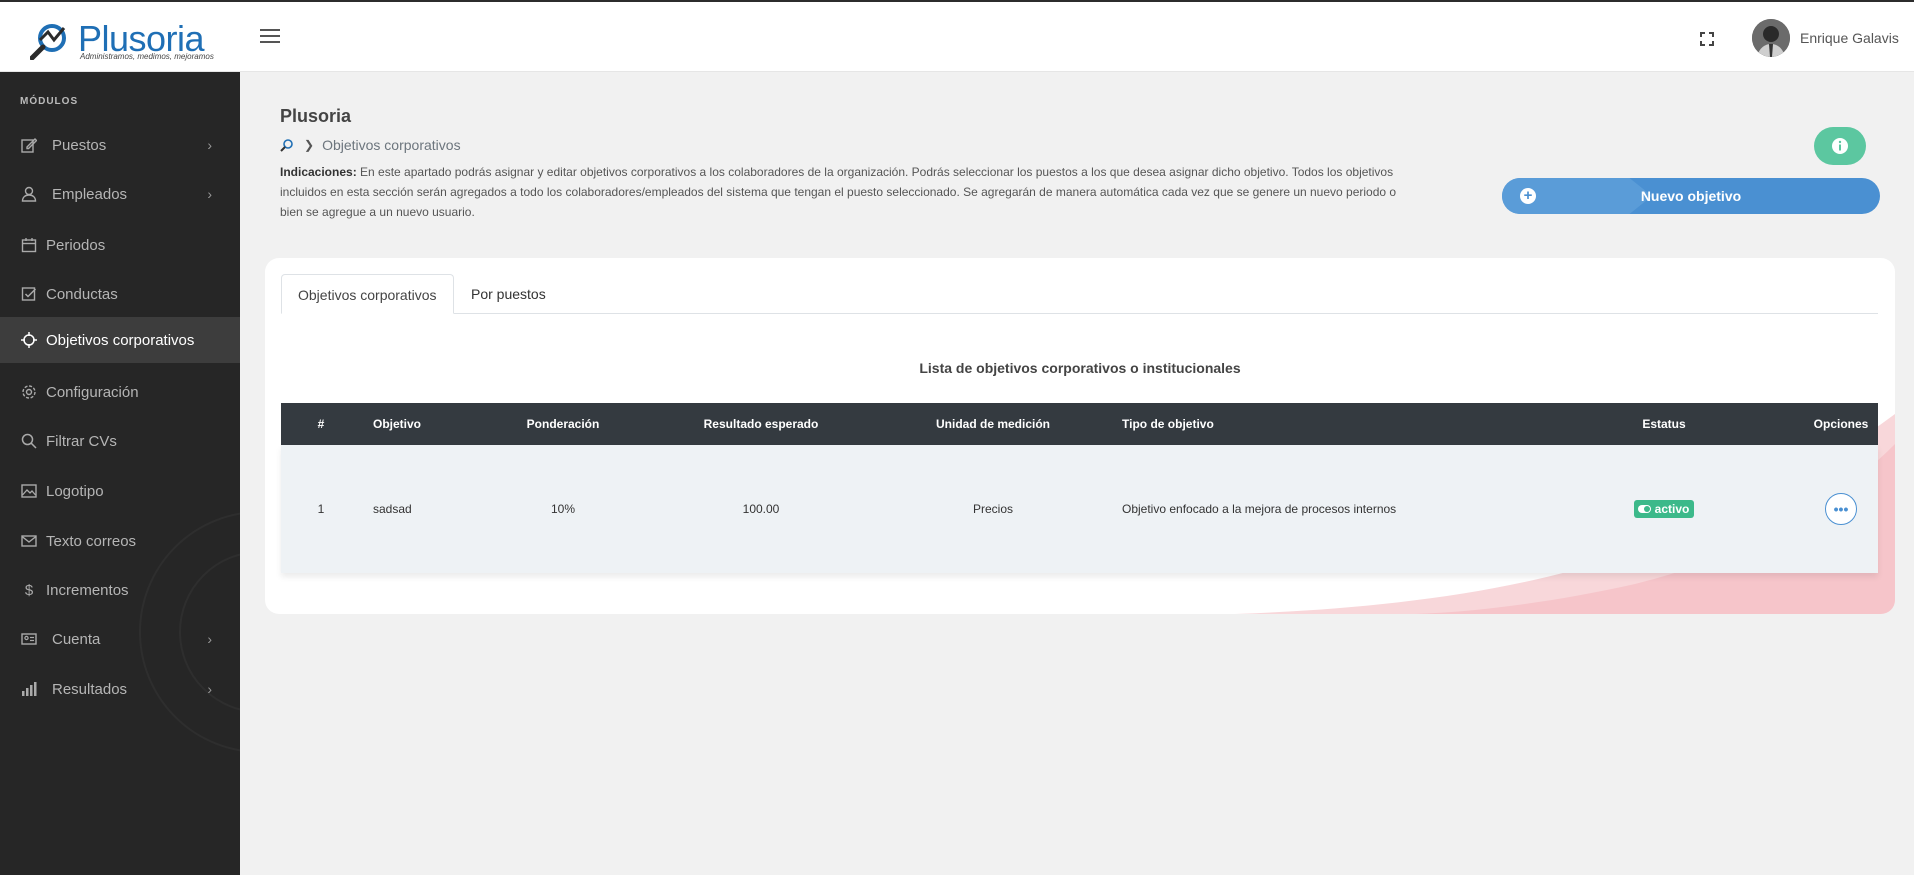 This screenshot has height=875, width=1914. Describe the element at coordinates (1079, 294) in the screenshot. I see `tab-bar: Objetivos corporativos Por puestos` at that location.